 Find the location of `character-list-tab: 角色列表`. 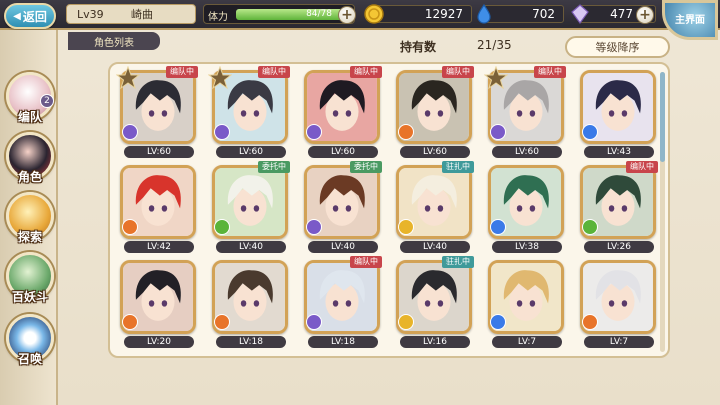

character-list-tab: 角色列表 is located at coordinates (114, 41).